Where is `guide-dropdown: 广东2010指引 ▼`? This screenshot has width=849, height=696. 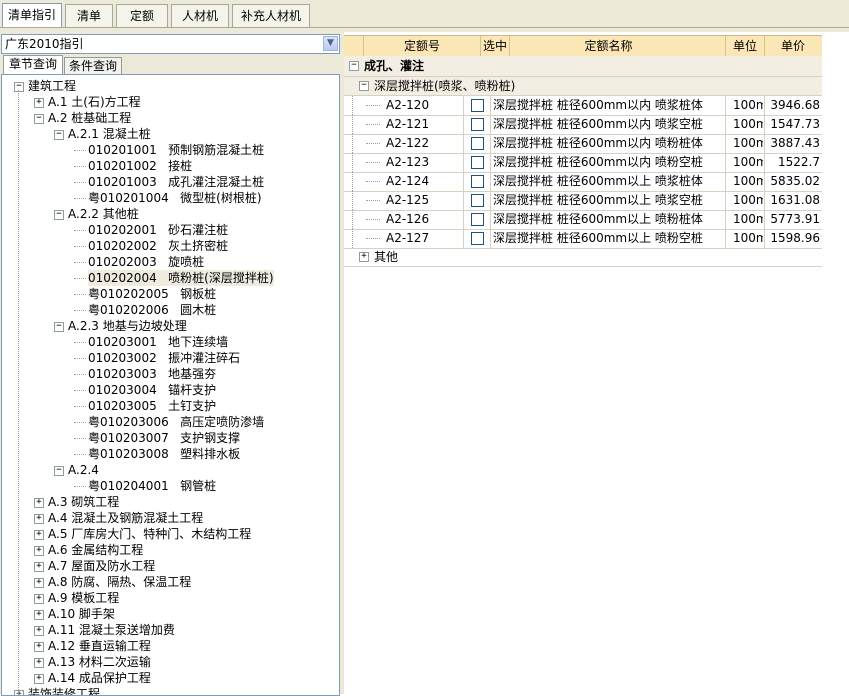 guide-dropdown: 广东2010指引 ▼ is located at coordinates (170, 44).